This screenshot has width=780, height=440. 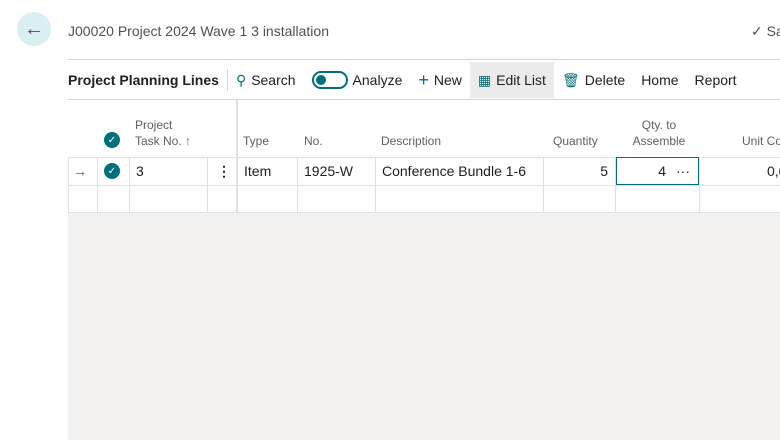 I want to click on select-all-checkbox: ✓, so click(x=112, y=140).